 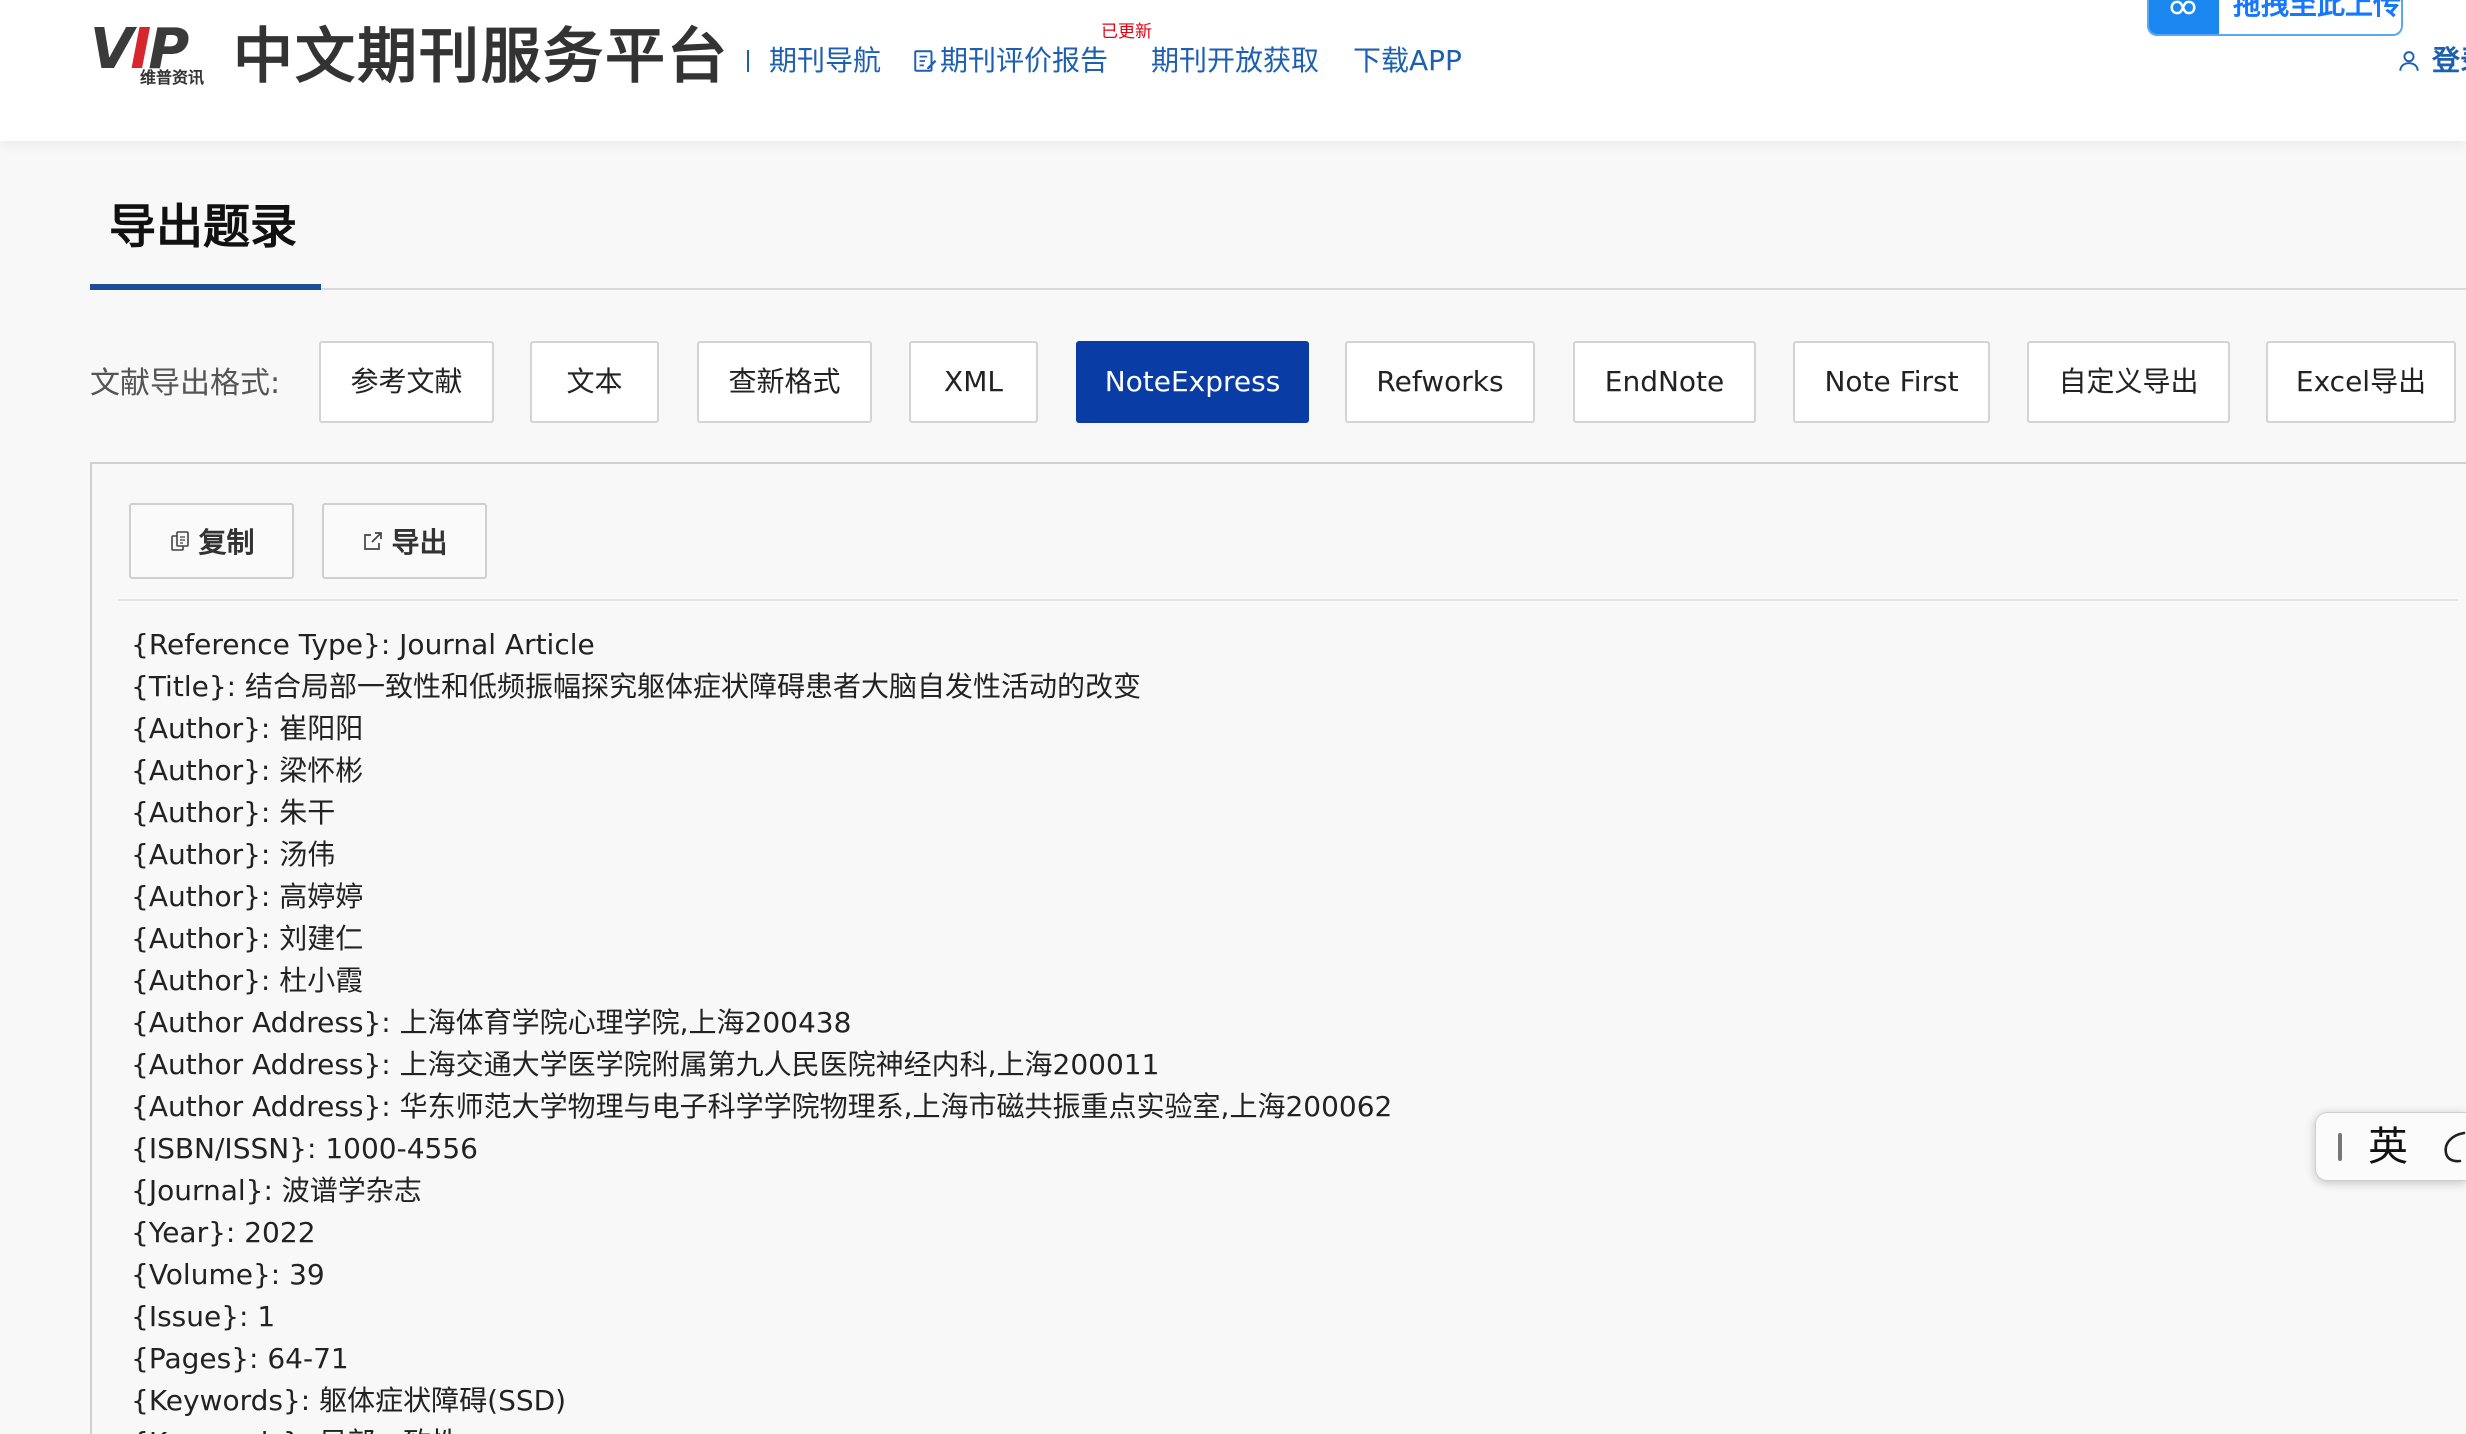 What do you see at coordinates (784, 382) in the screenshot?
I see `format-option-novelty-search: 查新格式` at bounding box center [784, 382].